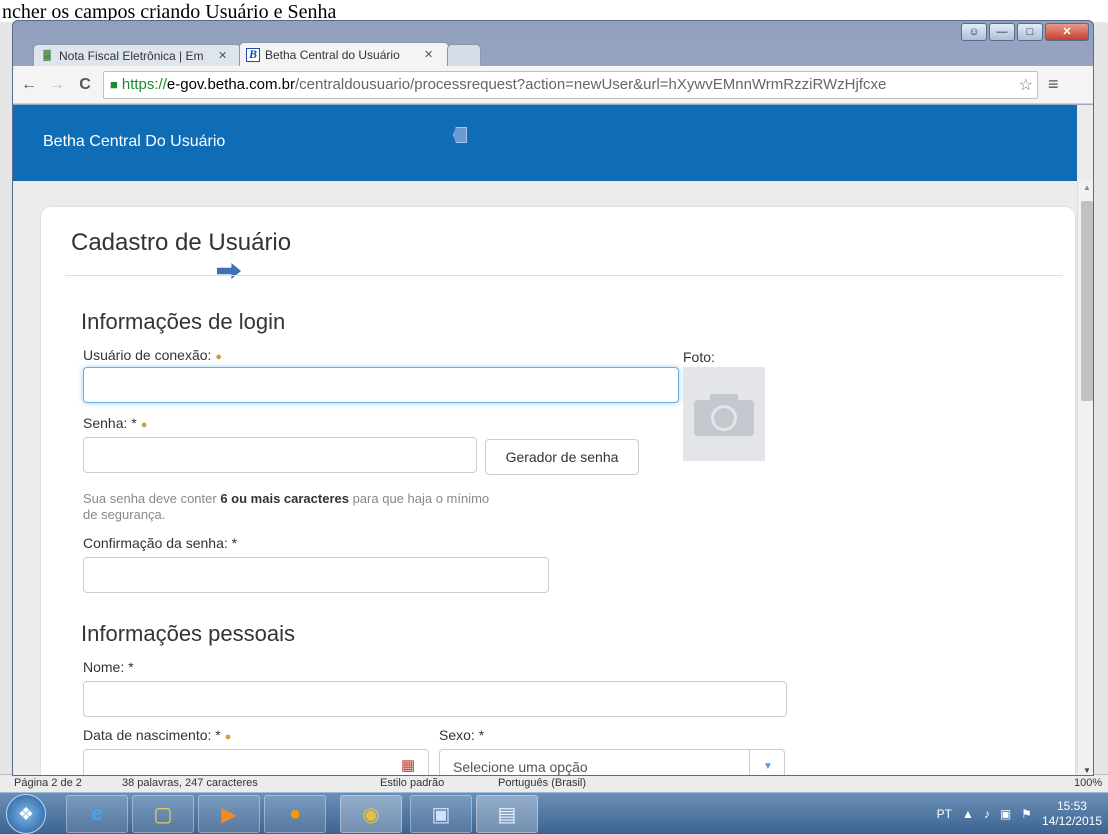 This screenshot has width=1108, height=834. What do you see at coordinates (26, 814) in the screenshot?
I see `start-button: ❖` at bounding box center [26, 814].